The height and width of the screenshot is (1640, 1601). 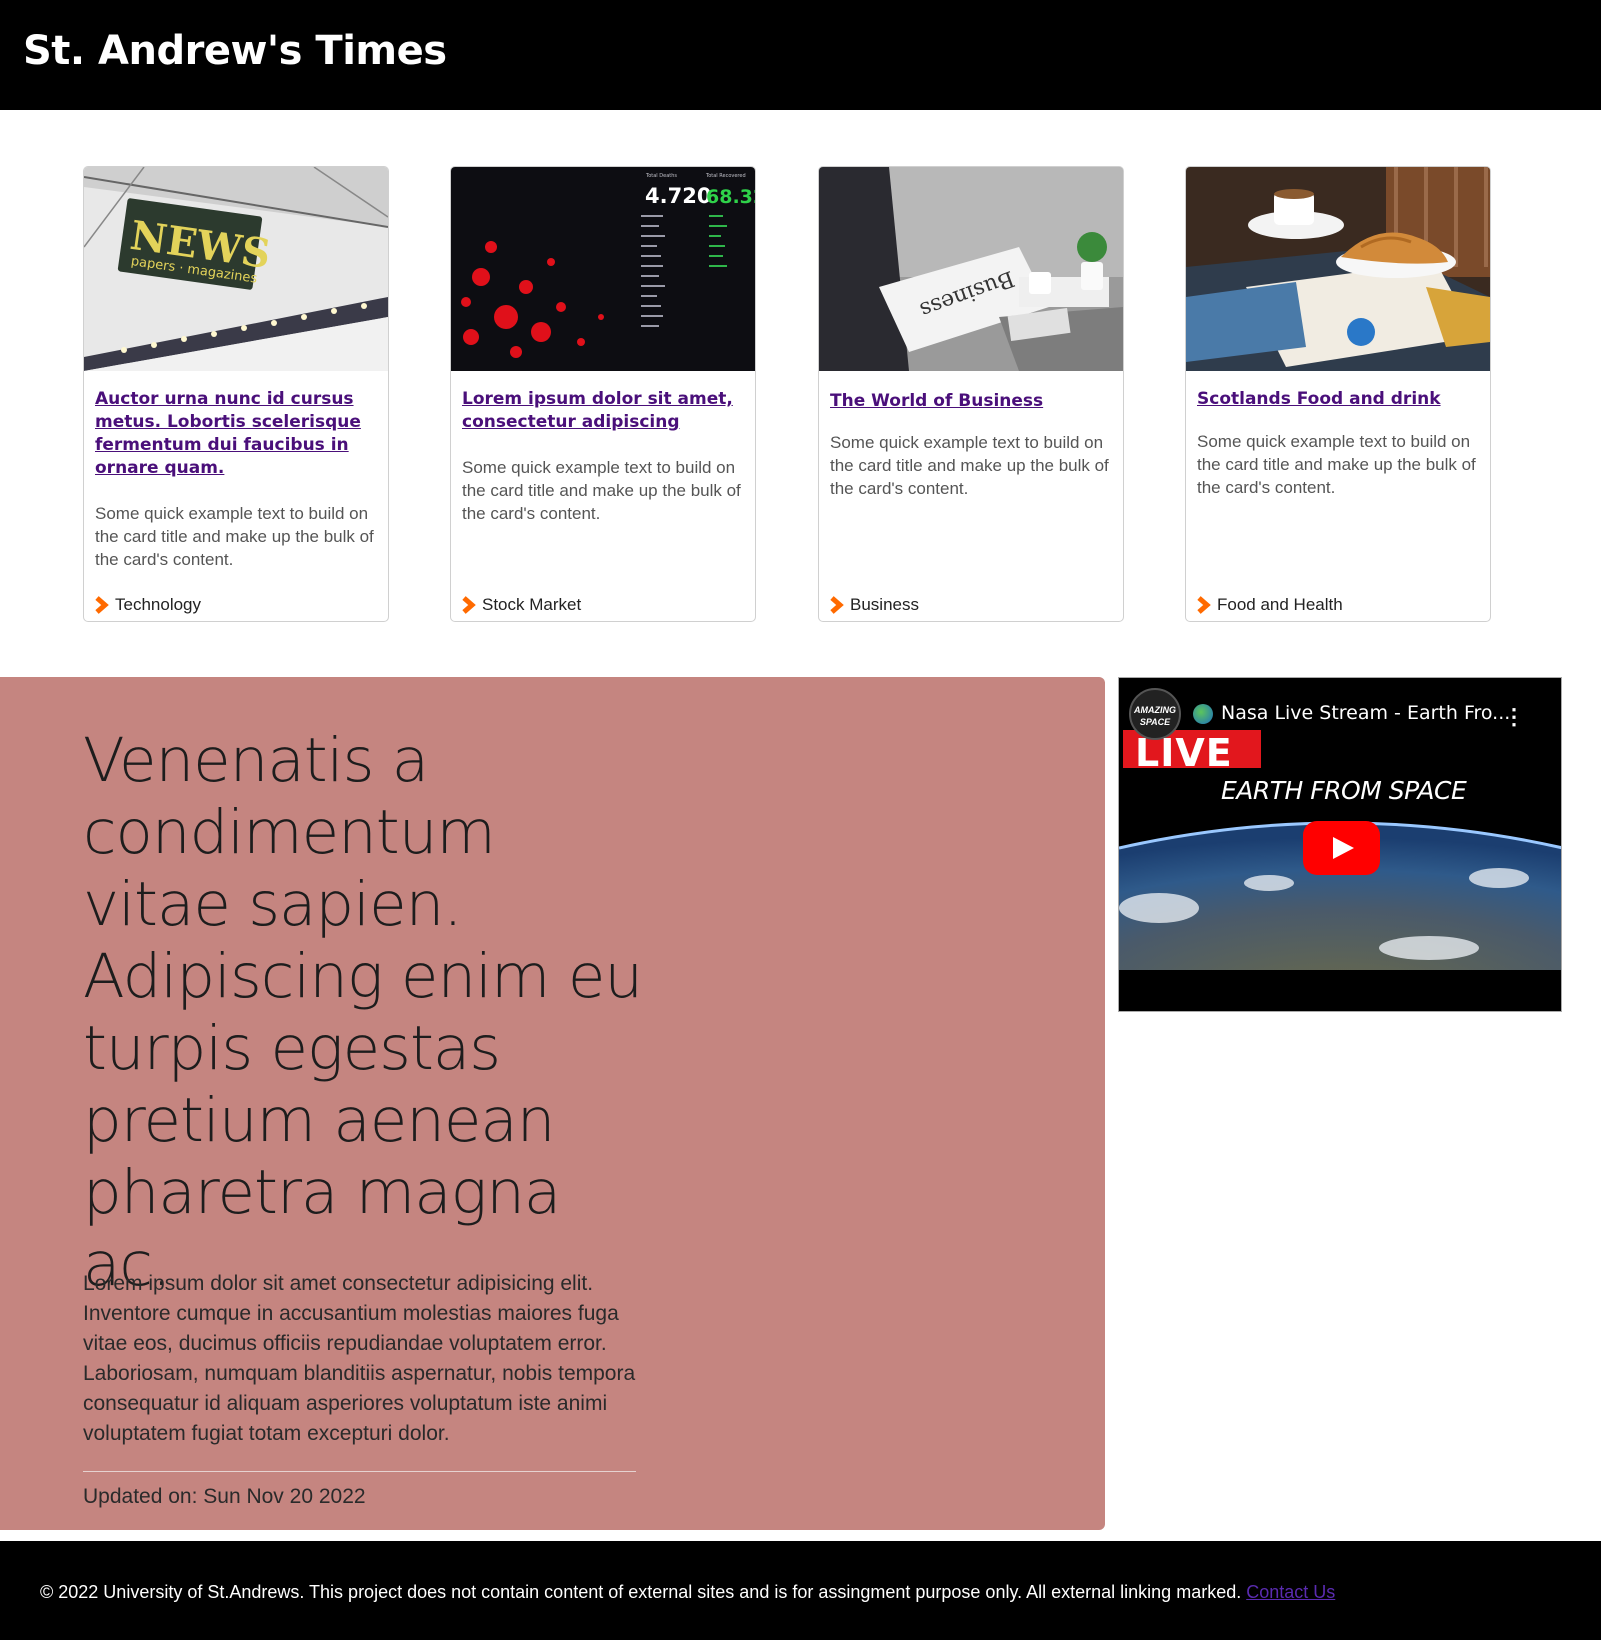 I want to click on category-link: Business, so click(x=874, y=605).